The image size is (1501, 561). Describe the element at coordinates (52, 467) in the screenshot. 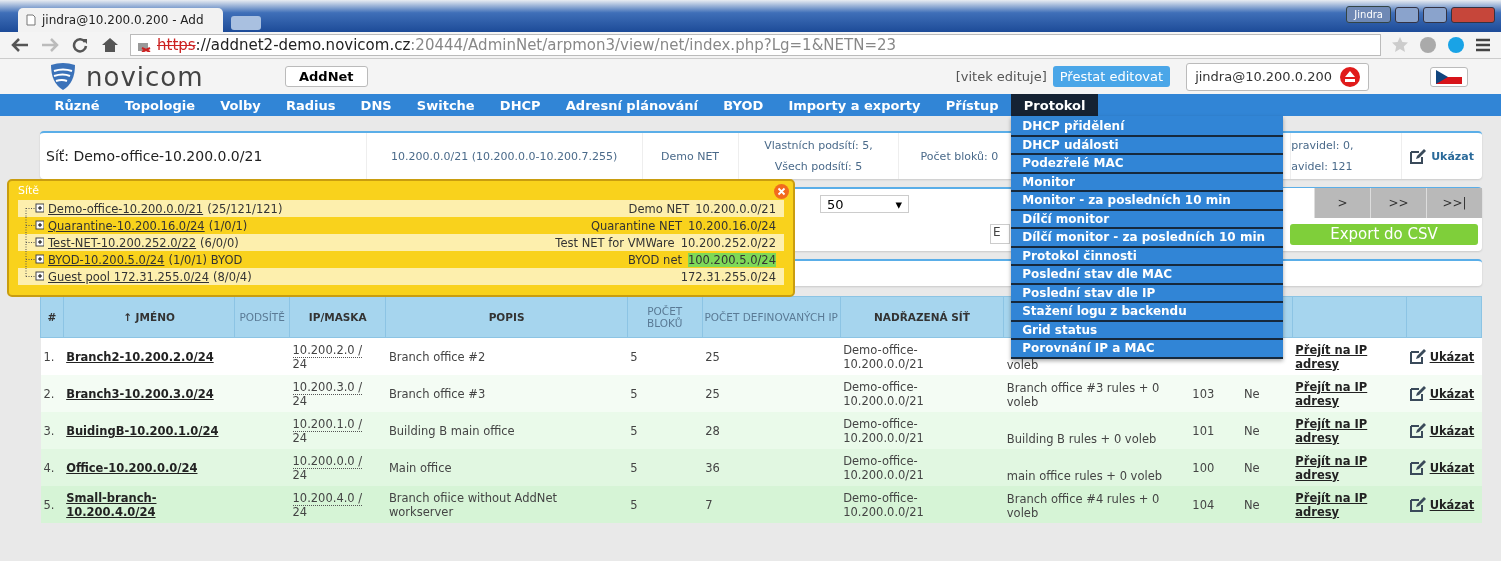

I see `table-cell: 4.` at that location.